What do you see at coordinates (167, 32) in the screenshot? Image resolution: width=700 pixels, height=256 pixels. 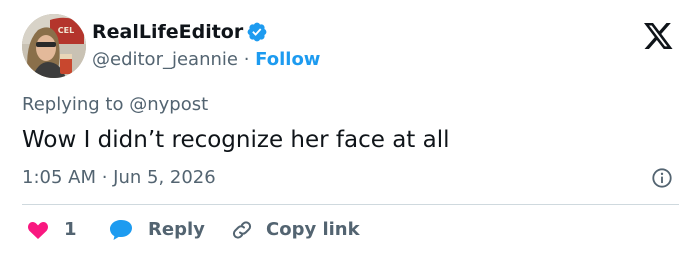 I see `display-name: RealLifeEditor` at bounding box center [167, 32].